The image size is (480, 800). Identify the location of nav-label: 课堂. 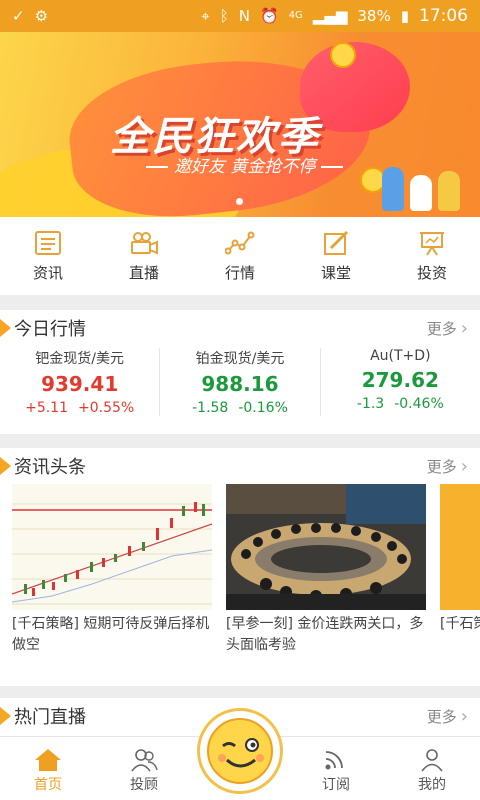
(335, 272).